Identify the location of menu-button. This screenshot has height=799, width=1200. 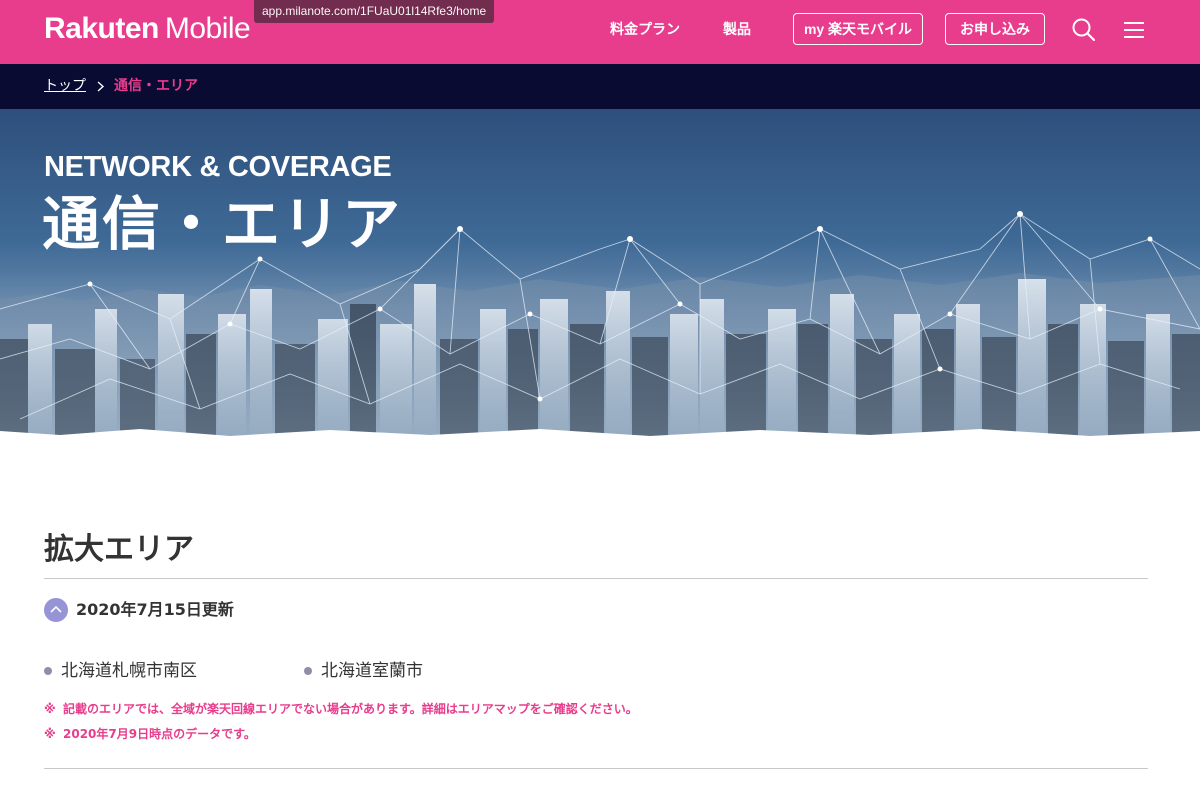
(1135, 30).